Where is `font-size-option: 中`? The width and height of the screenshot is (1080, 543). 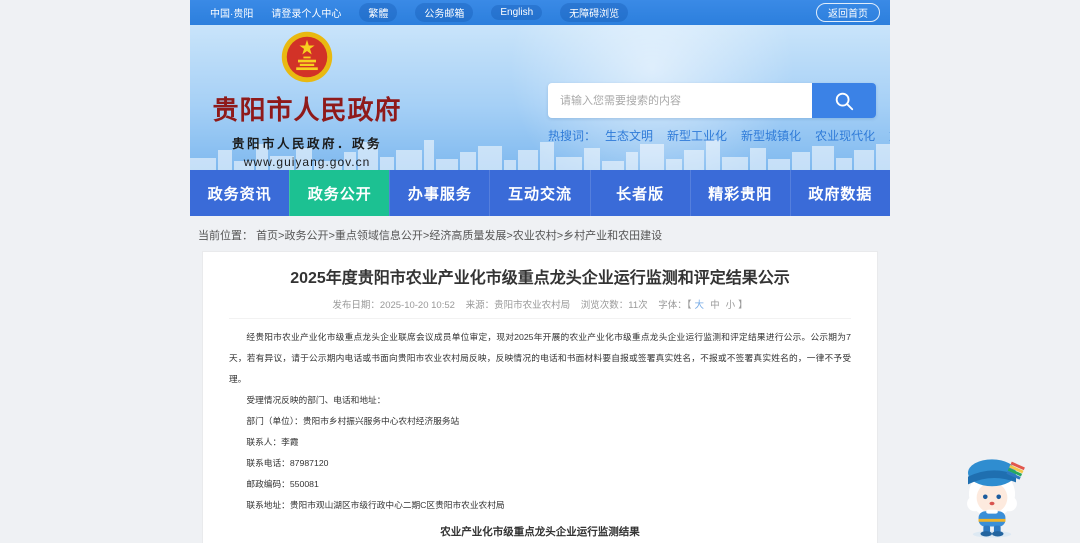 font-size-option: 中 is located at coordinates (715, 305).